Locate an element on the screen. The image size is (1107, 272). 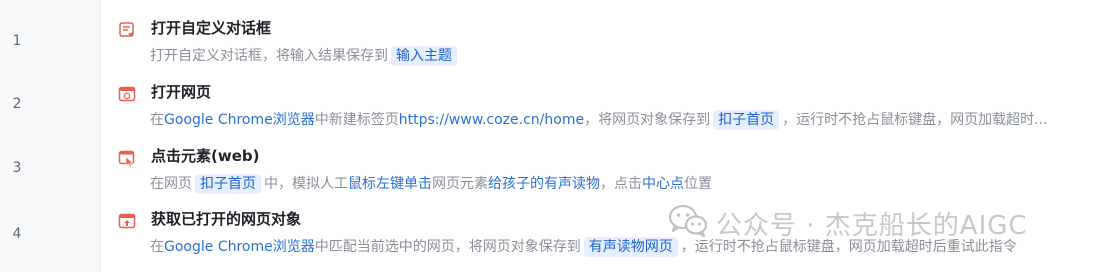
step-title: 获取已打开的网页对象 is located at coordinates (226, 219).